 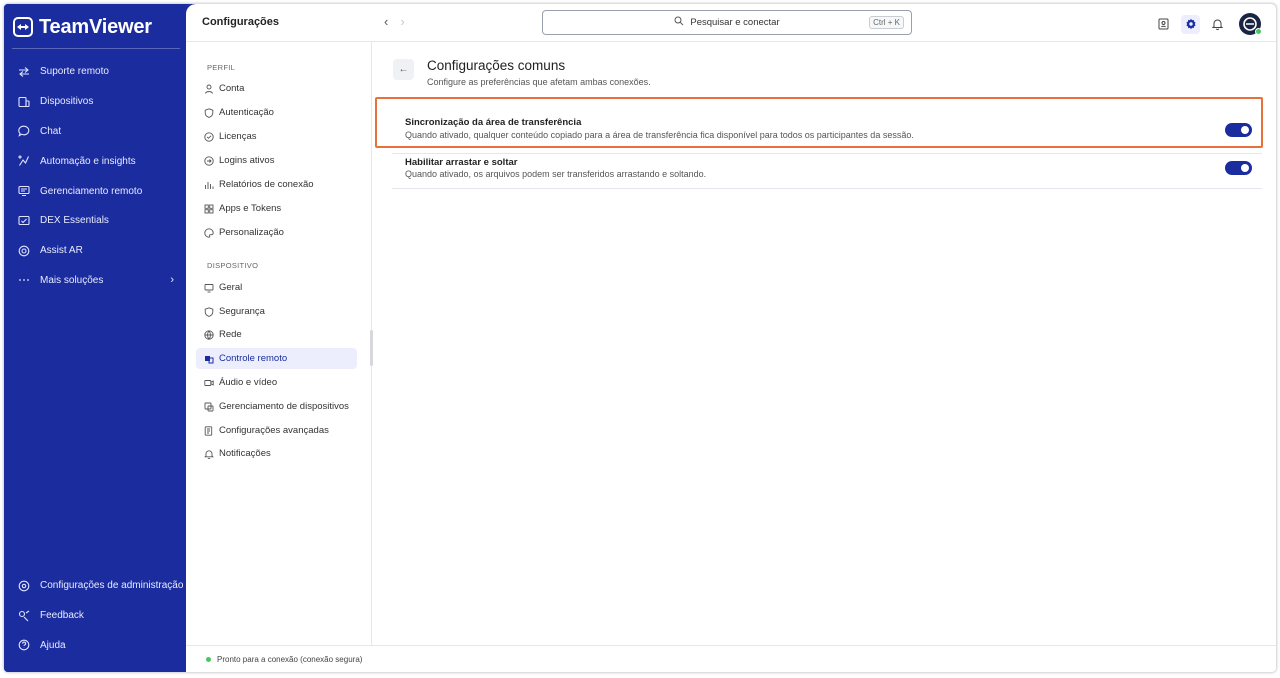 I want to click on settings-item-label: Segurança, so click(x=242, y=311).